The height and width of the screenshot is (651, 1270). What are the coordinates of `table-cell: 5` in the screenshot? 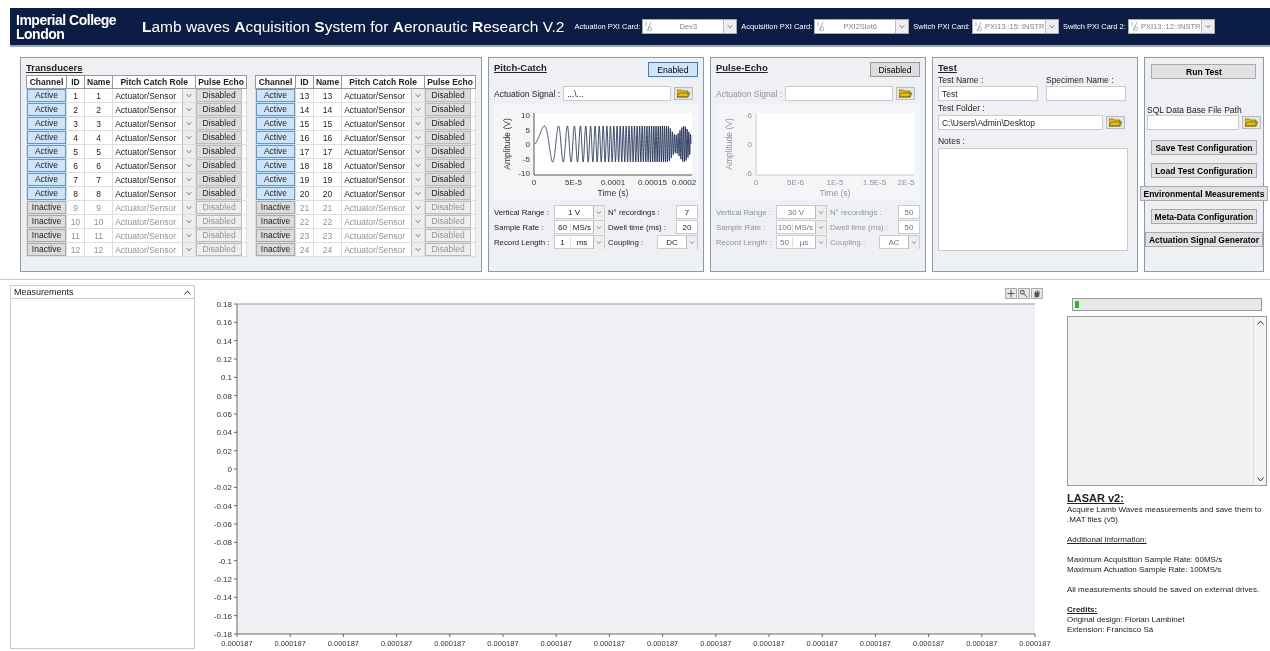 It's located at (75, 151).